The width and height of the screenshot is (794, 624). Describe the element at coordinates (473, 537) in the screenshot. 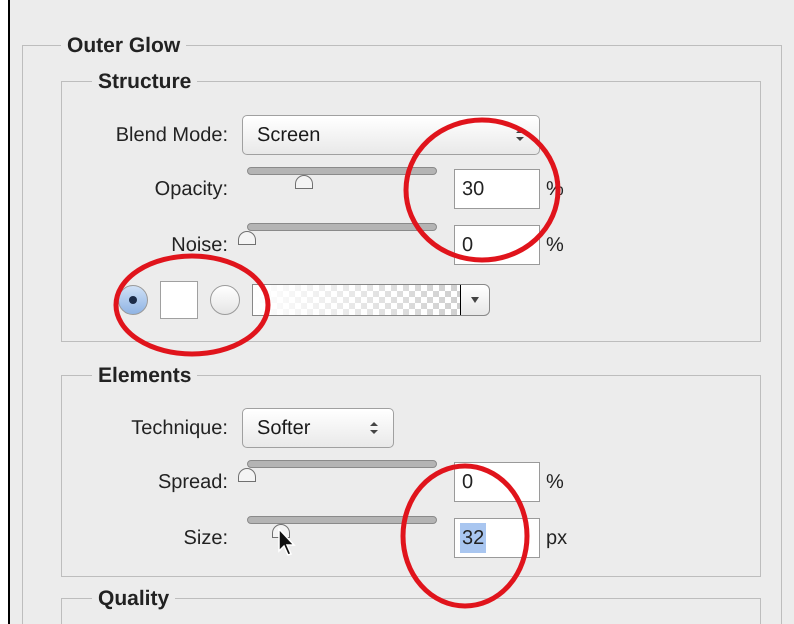

I see `field-value: 32` at that location.